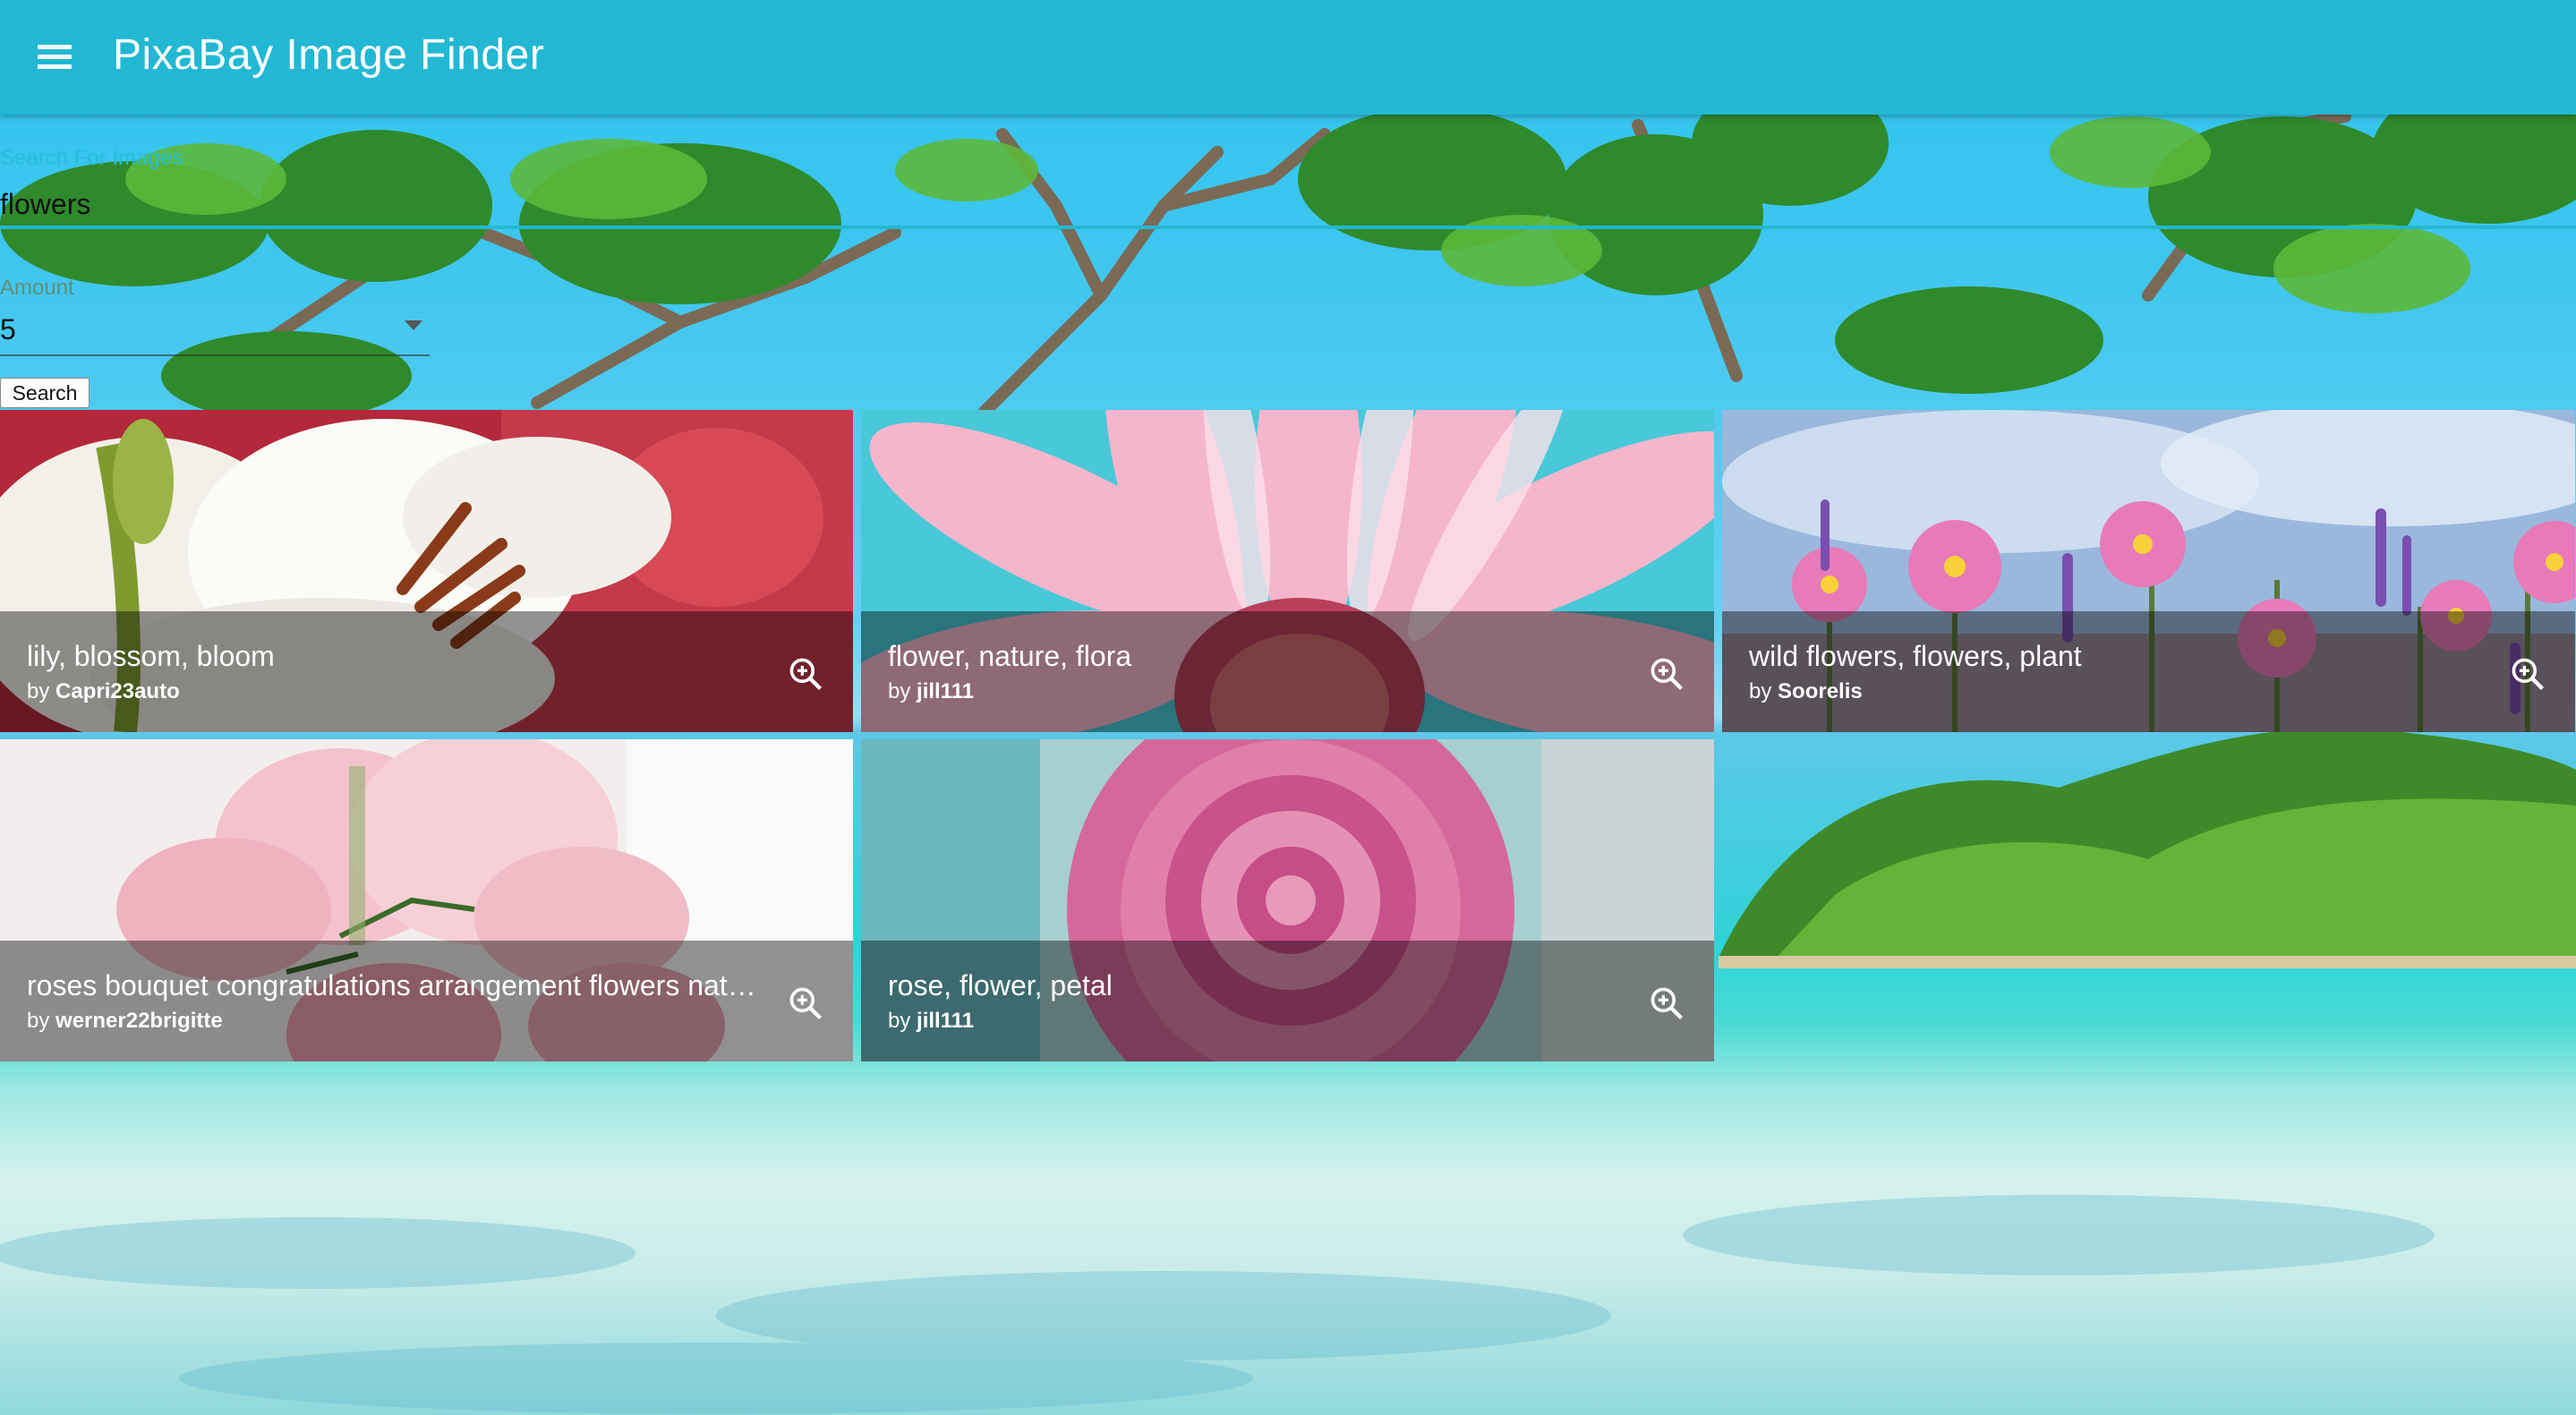 This screenshot has height=1415, width=2576. Describe the element at coordinates (45, 393) in the screenshot. I see `search-button: Search` at that location.